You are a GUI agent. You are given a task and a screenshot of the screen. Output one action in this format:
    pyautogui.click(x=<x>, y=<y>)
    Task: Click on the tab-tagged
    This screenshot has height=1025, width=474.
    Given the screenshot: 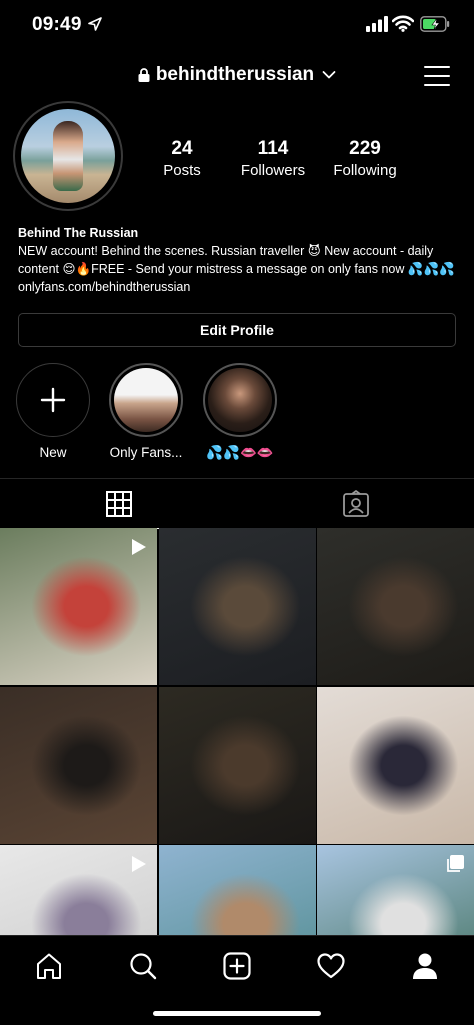 What is the action you would take?
    pyautogui.click(x=355, y=504)
    